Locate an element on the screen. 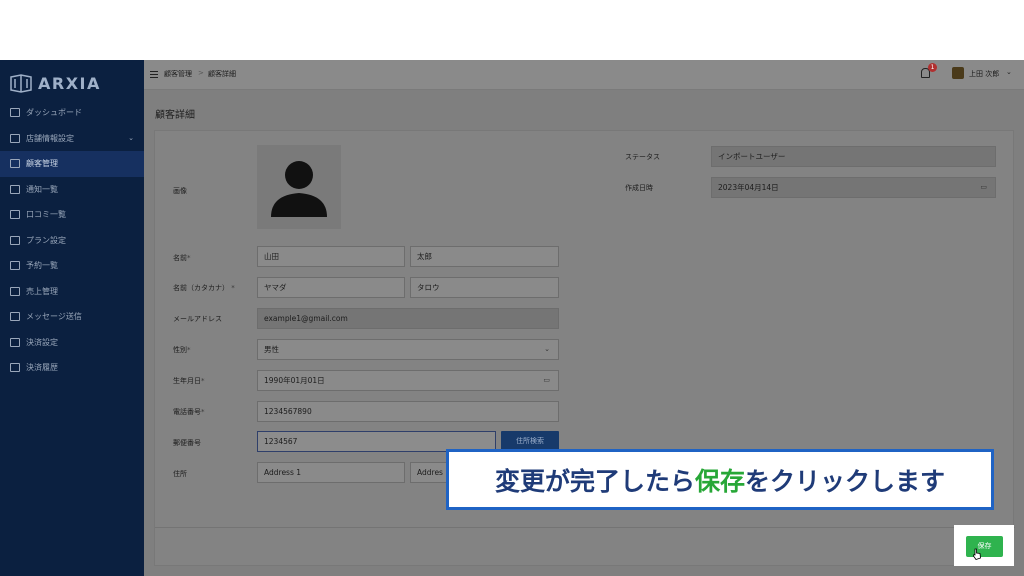 Image resolution: width=1024 pixels, height=576 pixels. sidebar-item-4: 口コミ一覧 is located at coordinates (72, 215).